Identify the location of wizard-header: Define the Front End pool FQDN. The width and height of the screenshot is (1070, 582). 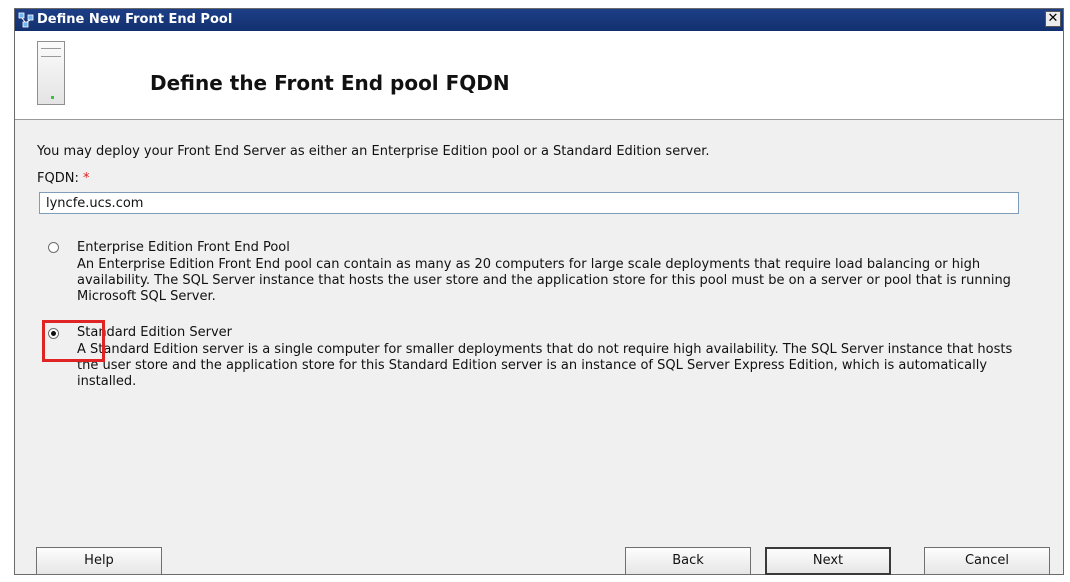
(539, 75).